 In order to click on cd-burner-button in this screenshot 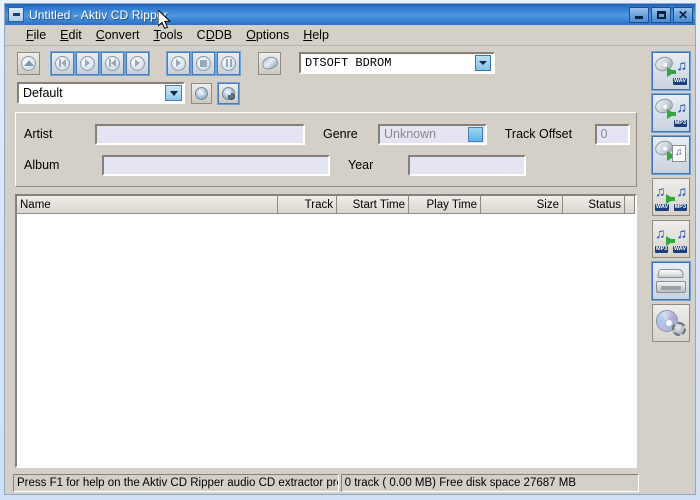, I will do `click(671, 281)`.